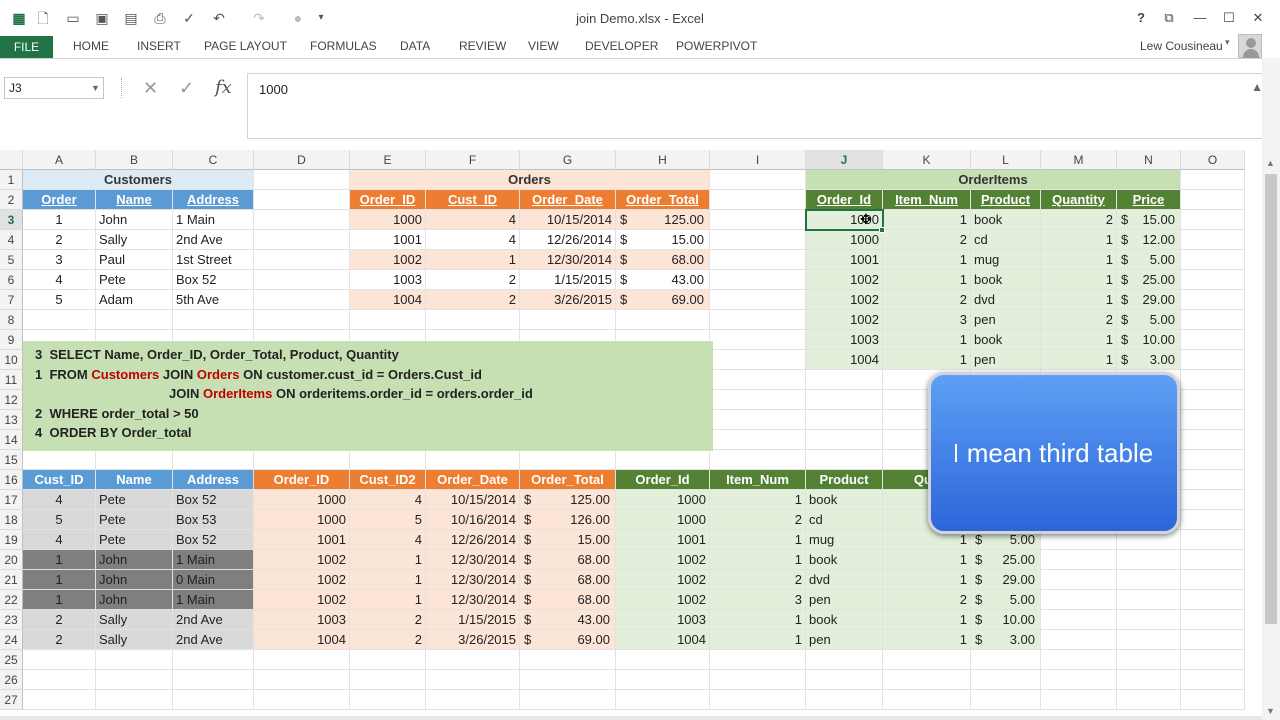 This screenshot has width=1280, height=720. What do you see at coordinates (388, 300) in the screenshot?
I see `orders-id-cell: 1004` at bounding box center [388, 300].